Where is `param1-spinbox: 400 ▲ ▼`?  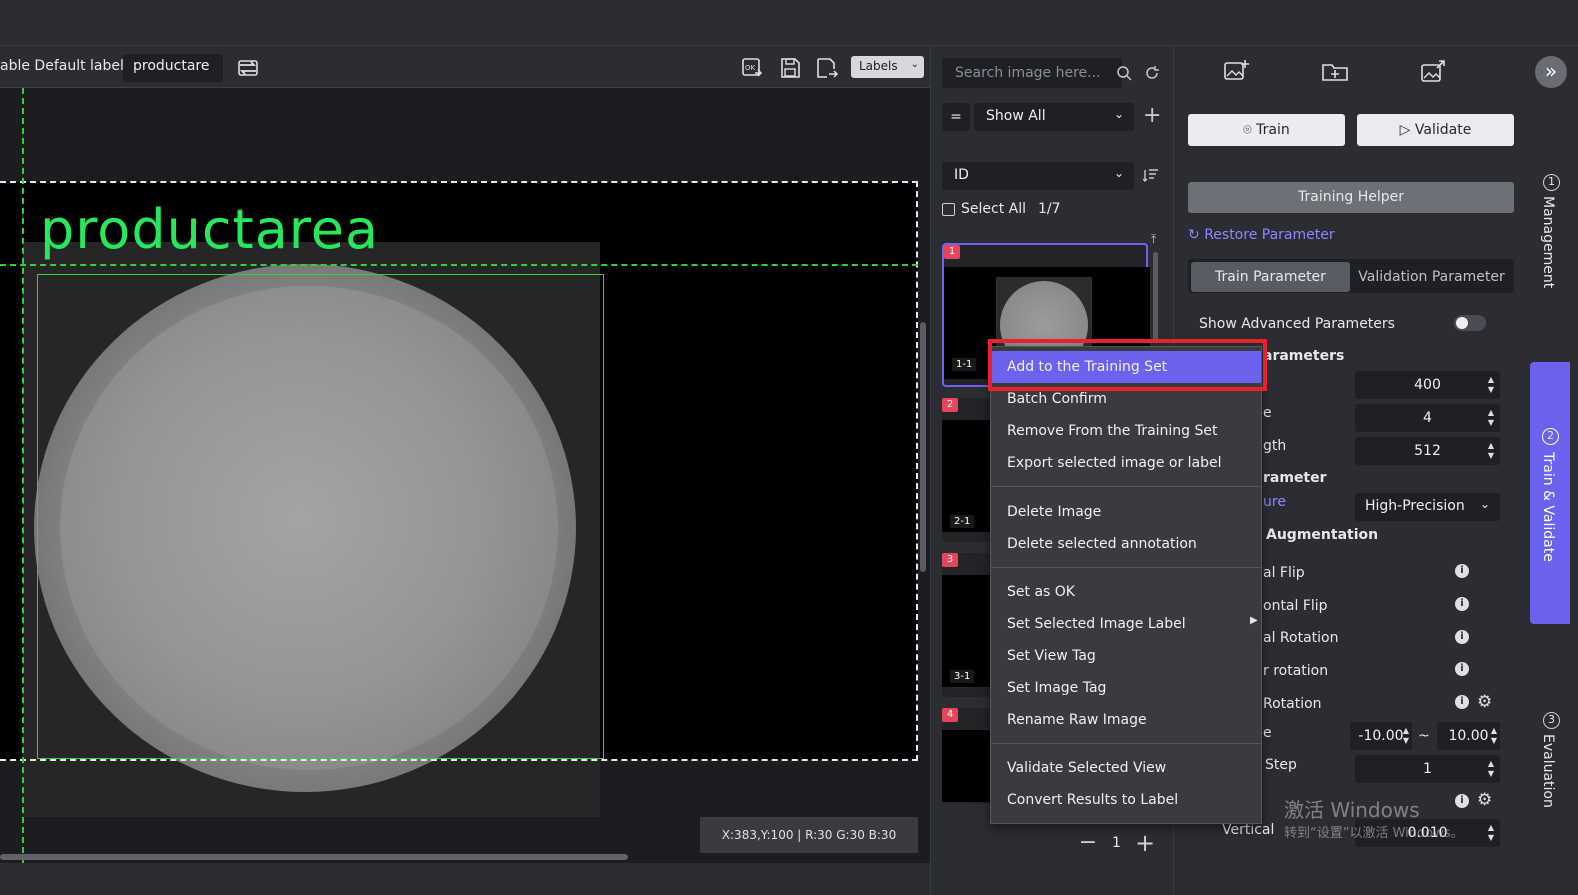 param1-spinbox: 400 ▲ ▼ is located at coordinates (1427, 385).